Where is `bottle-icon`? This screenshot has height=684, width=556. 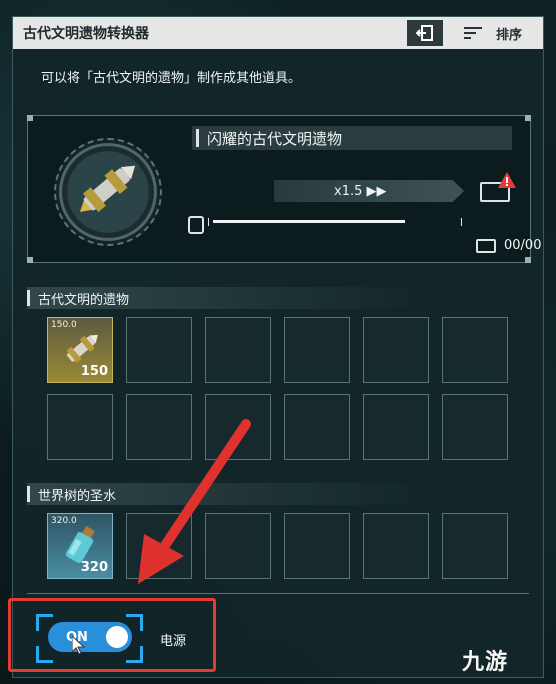 bottle-icon is located at coordinates (196, 225).